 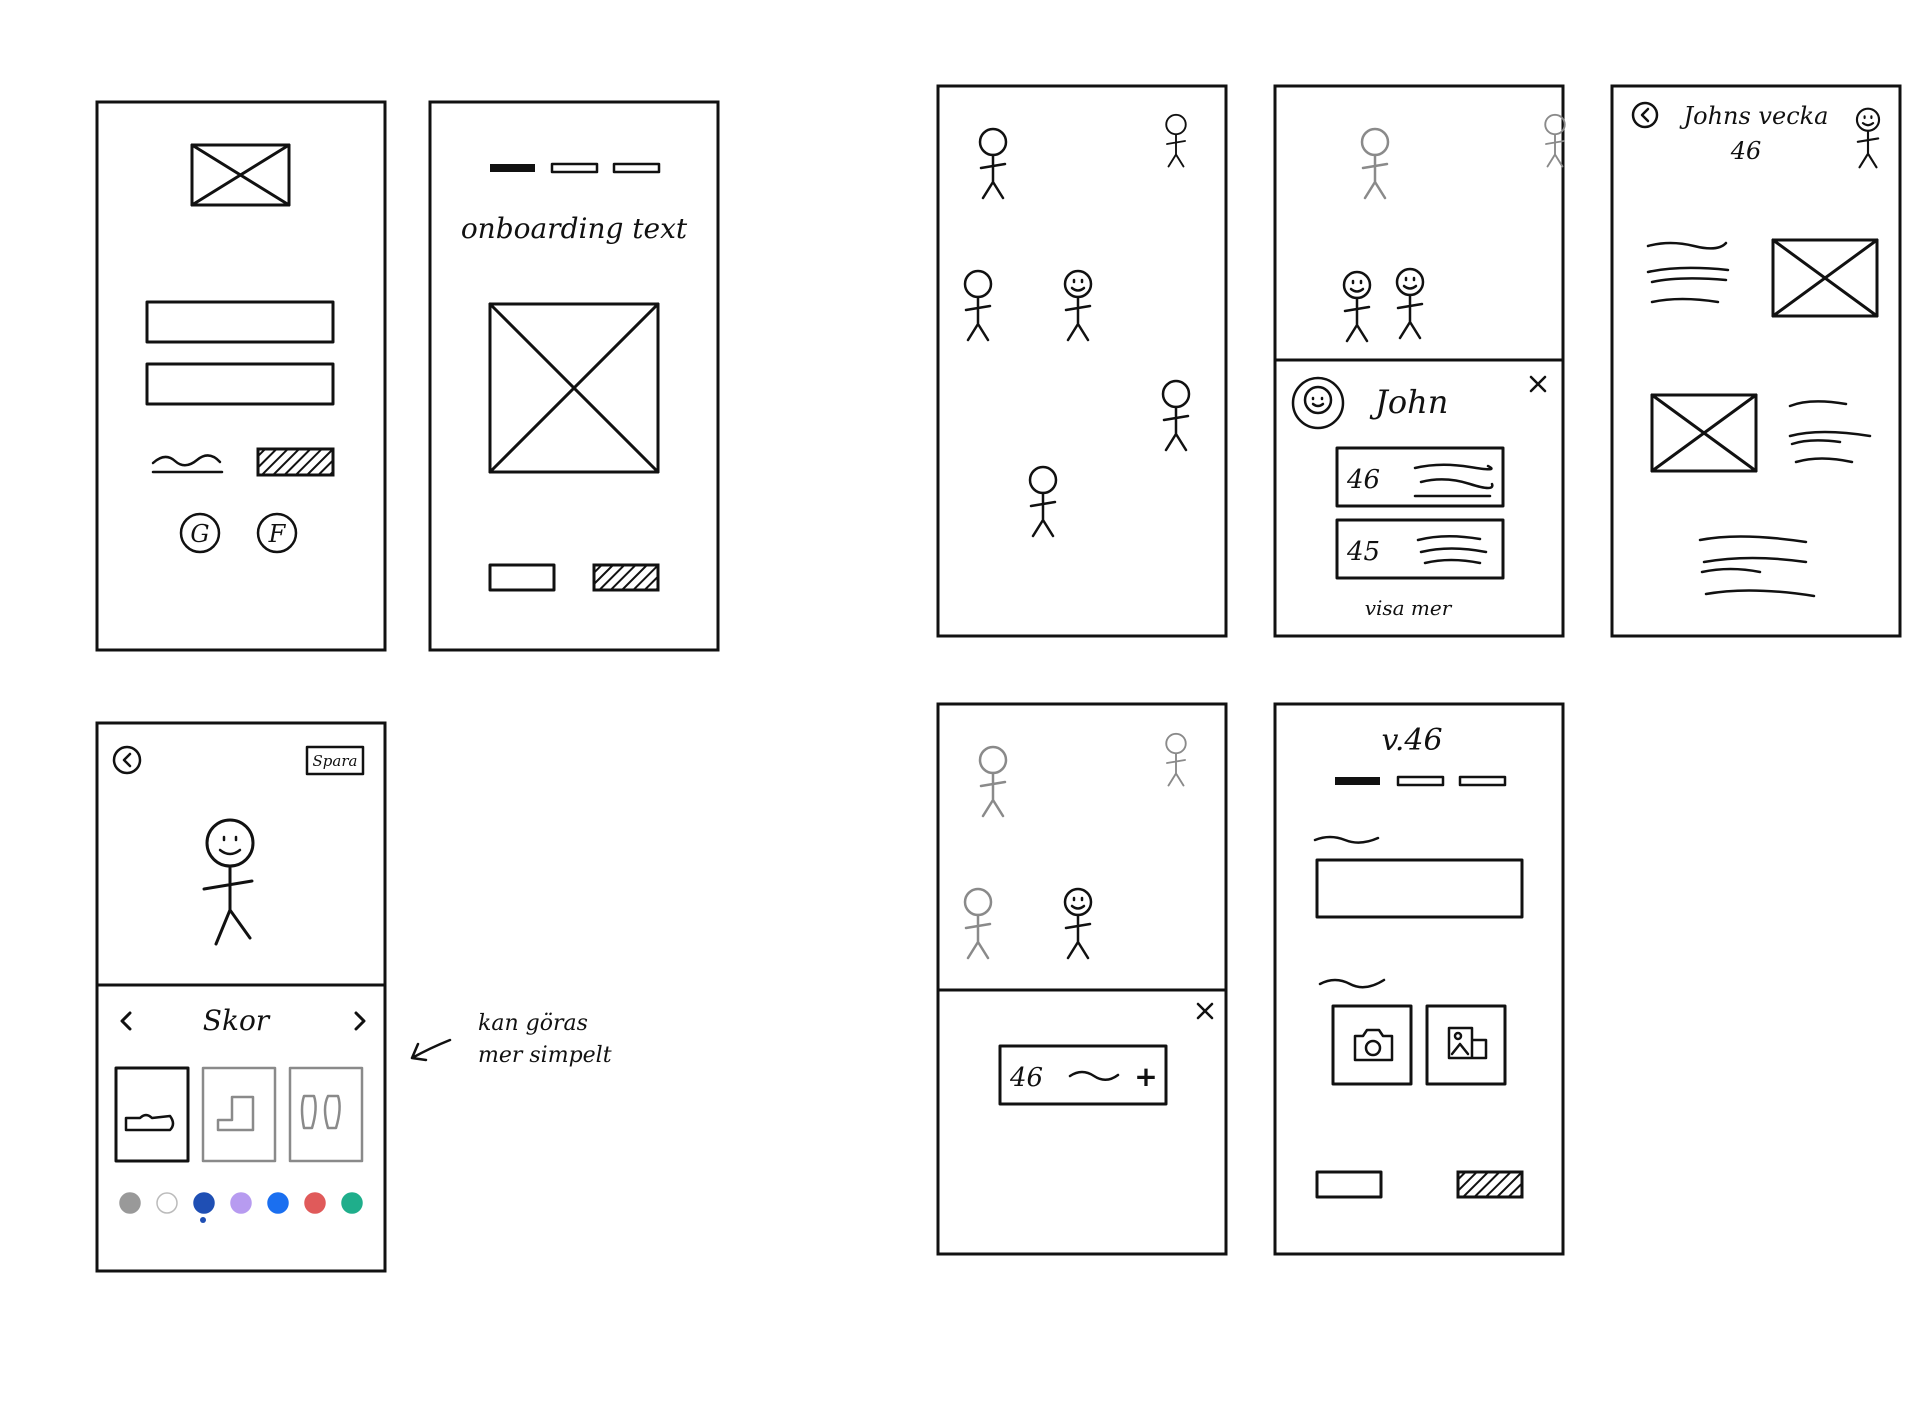 I want to click on avatar-editor-screen: Spara Skor kan göras mer simpelt, so click(x=353, y=997).